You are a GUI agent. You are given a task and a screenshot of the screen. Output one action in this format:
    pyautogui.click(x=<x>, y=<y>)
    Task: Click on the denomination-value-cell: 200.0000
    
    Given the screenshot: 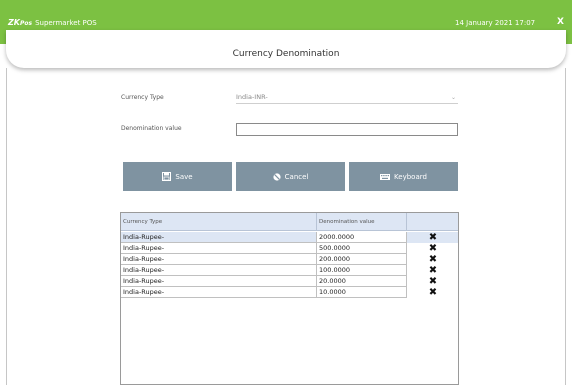 What is the action you would take?
    pyautogui.click(x=362, y=259)
    